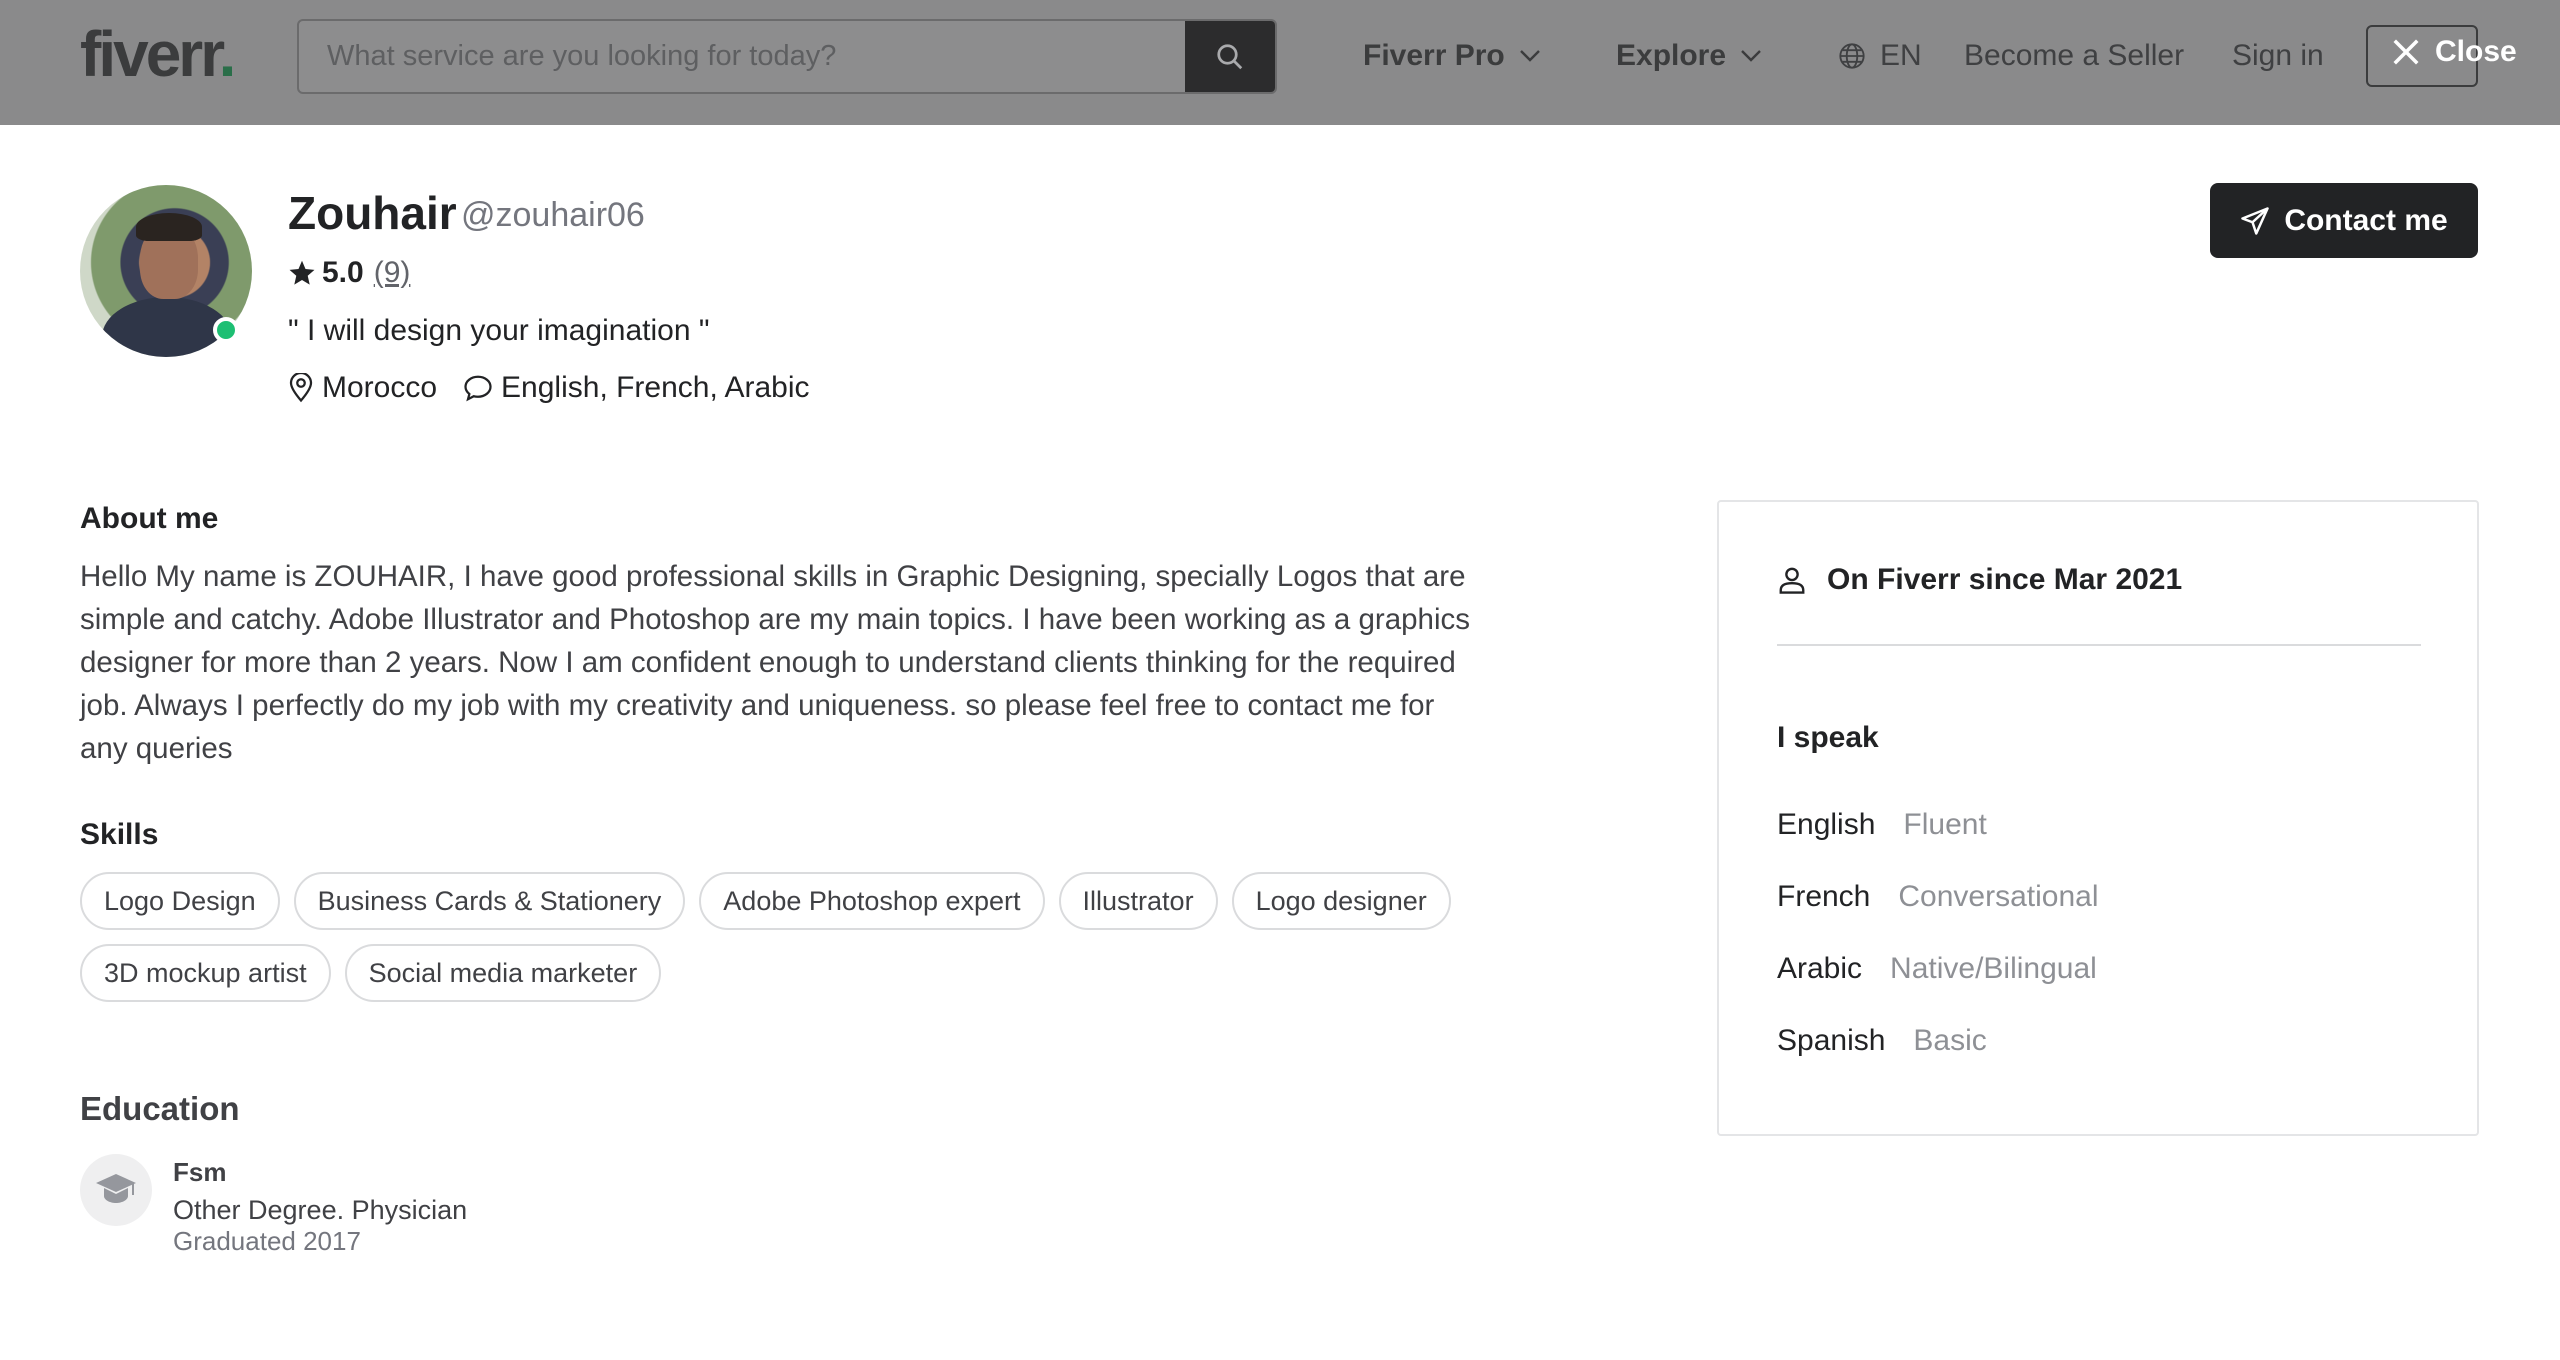 The width and height of the screenshot is (2560, 1360). I want to click on star-icon, so click(302, 272).